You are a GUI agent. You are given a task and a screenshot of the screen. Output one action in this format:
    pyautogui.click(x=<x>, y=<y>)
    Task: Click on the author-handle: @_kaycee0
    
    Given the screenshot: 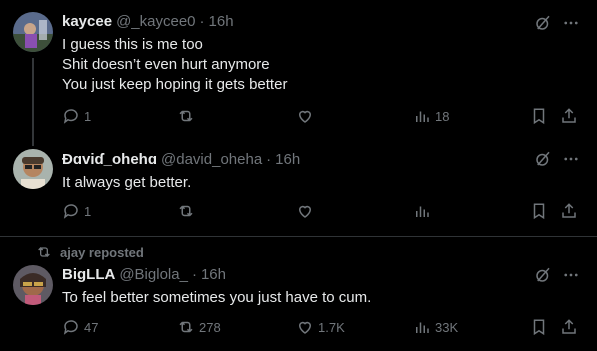 What is the action you would take?
    pyautogui.click(x=155, y=22)
    